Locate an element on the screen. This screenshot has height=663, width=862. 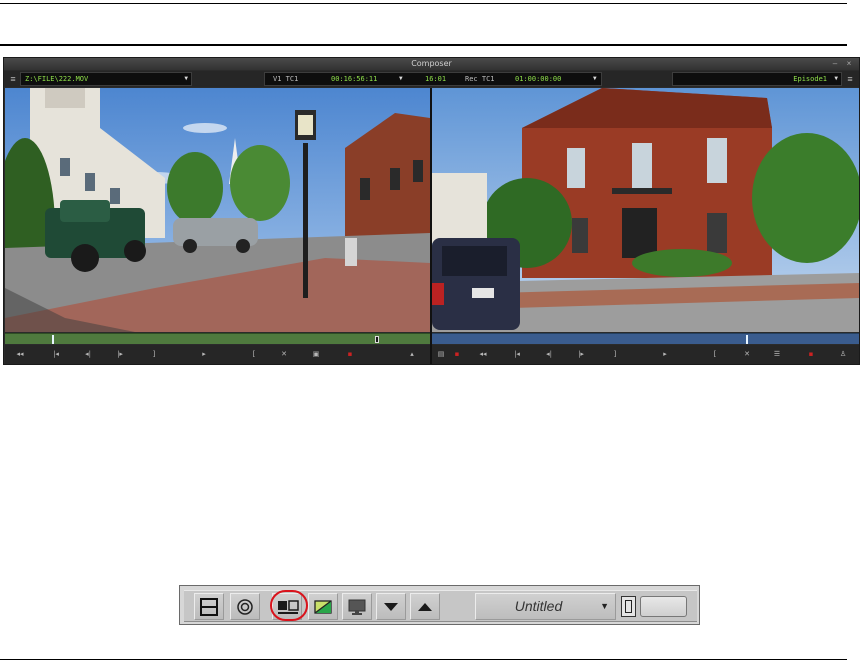
record-timecode-value: 01:00:00:00 is located at coordinates (538, 79).